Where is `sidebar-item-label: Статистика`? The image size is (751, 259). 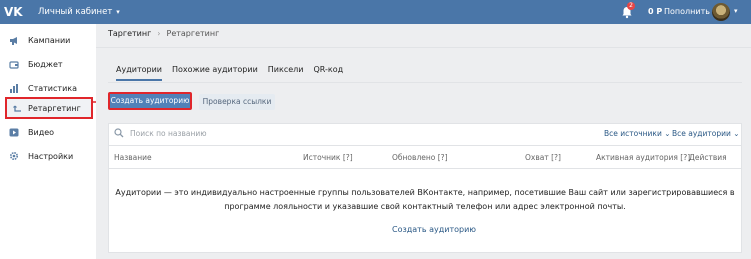 sidebar-item-label: Статистика is located at coordinates (52, 88).